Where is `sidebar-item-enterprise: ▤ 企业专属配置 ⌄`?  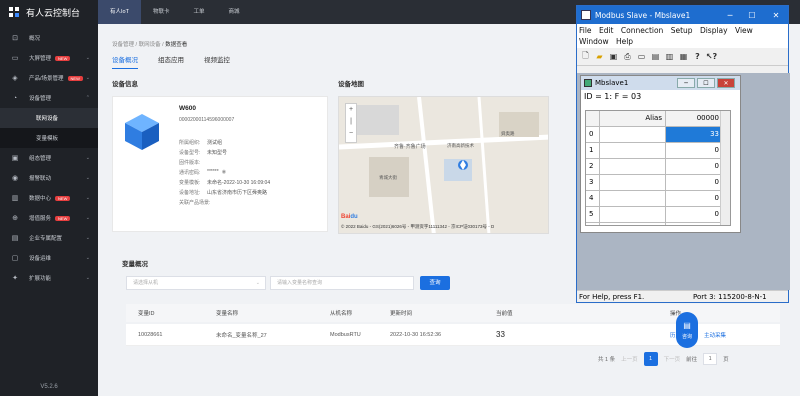 sidebar-item-enterprise: ▤ 企业专属配置 ⌄ is located at coordinates (49, 238).